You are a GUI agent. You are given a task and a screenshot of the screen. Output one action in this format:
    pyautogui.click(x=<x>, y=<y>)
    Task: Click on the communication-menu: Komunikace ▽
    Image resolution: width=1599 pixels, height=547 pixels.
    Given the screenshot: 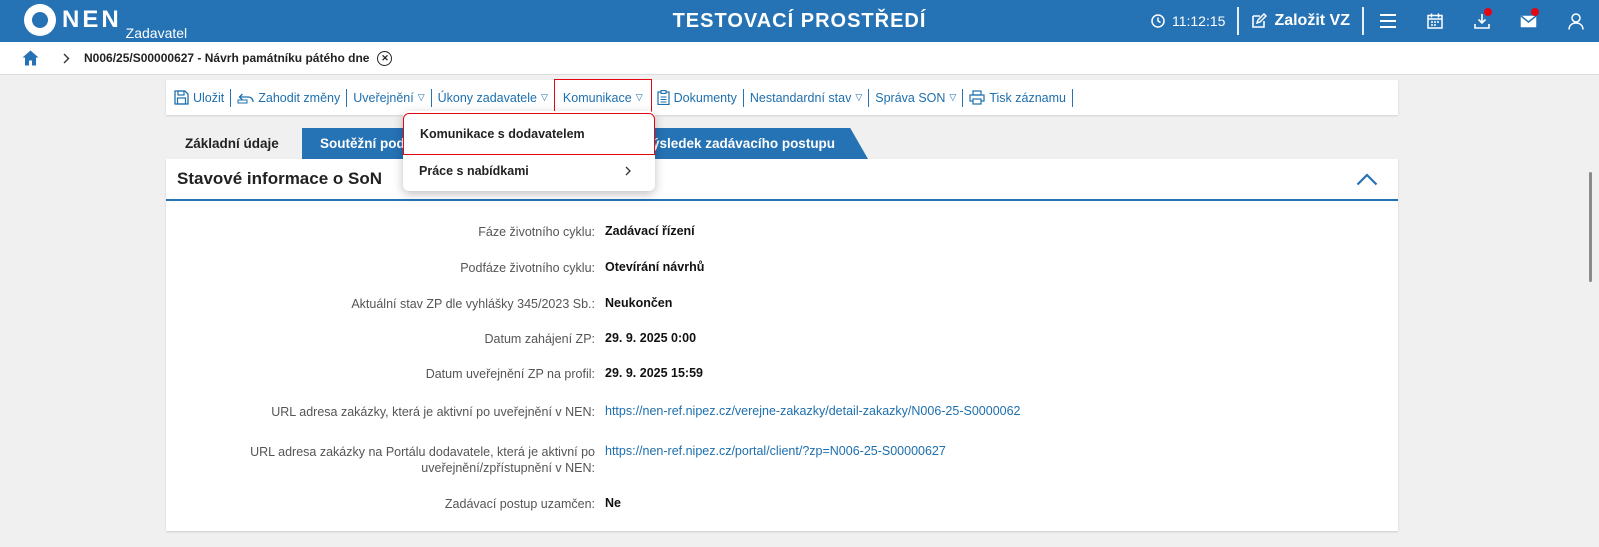 What is the action you would take?
    pyautogui.click(x=602, y=97)
    